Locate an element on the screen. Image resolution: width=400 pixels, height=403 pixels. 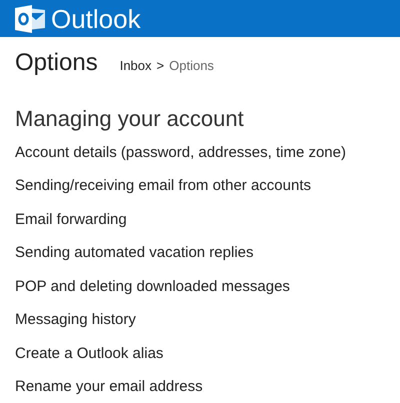
breadcrumb-link: Inbox is located at coordinates (136, 66).